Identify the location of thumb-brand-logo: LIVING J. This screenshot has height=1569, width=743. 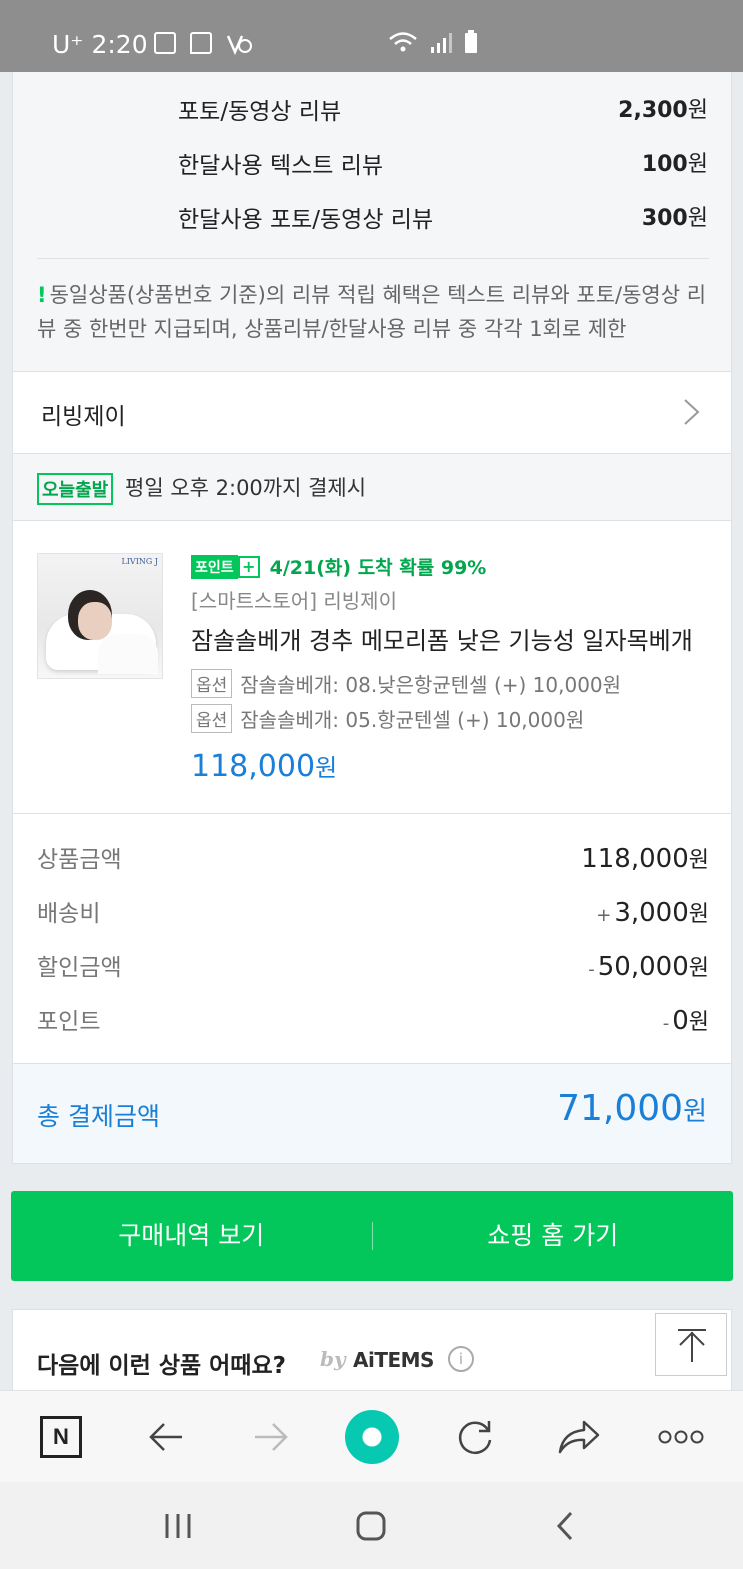
(139, 561).